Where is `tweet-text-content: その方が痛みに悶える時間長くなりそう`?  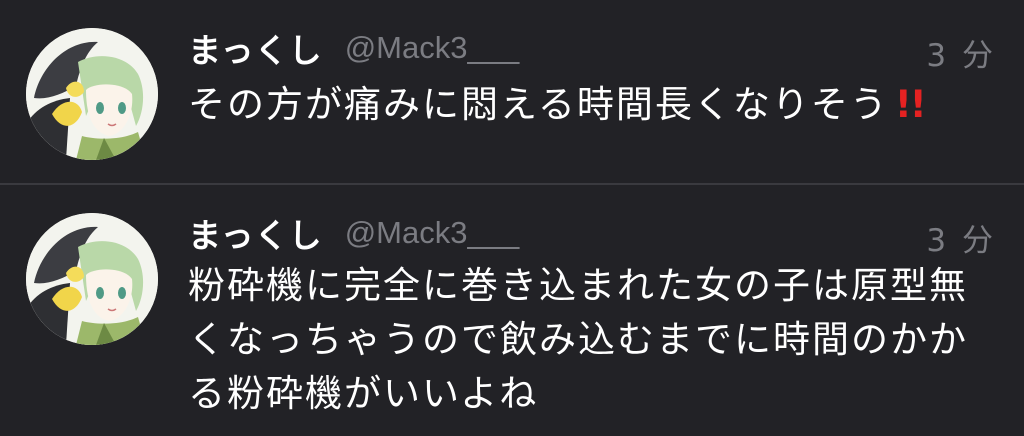
tweet-text-content: その方が痛みに悶える時間長くなりそう is located at coordinates (538, 104).